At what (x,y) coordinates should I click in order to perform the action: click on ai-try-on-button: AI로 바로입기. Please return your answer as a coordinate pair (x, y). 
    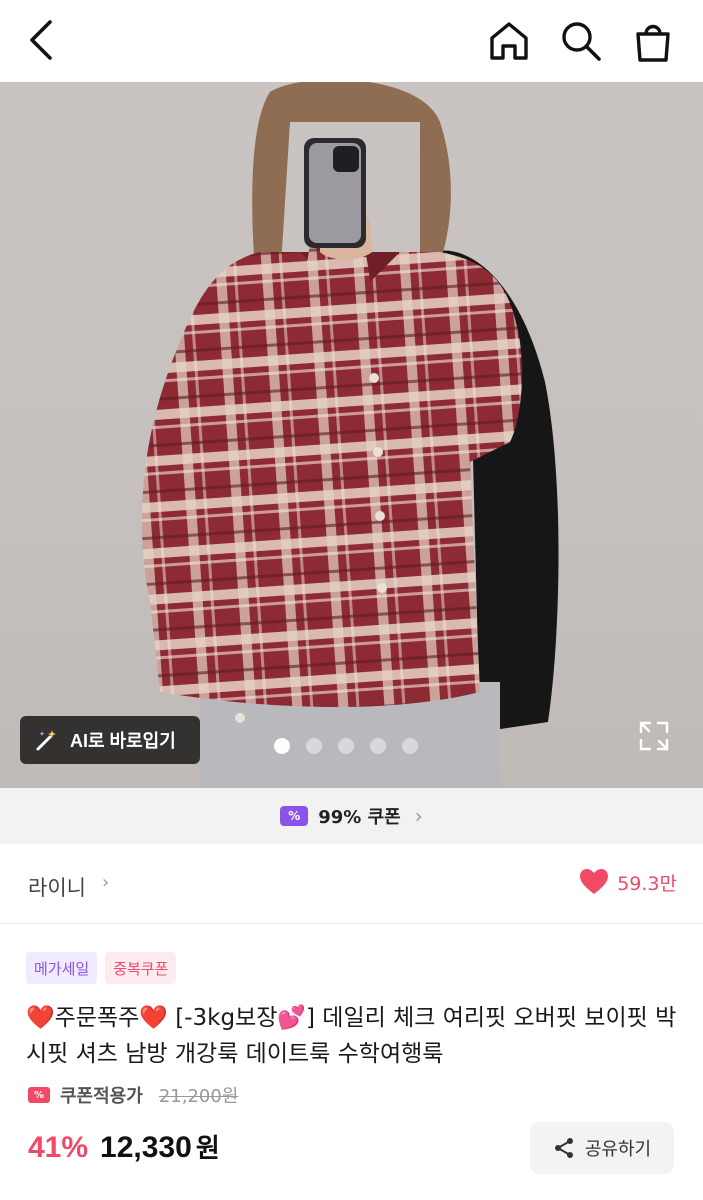
    Looking at the image, I should click on (110, 740).